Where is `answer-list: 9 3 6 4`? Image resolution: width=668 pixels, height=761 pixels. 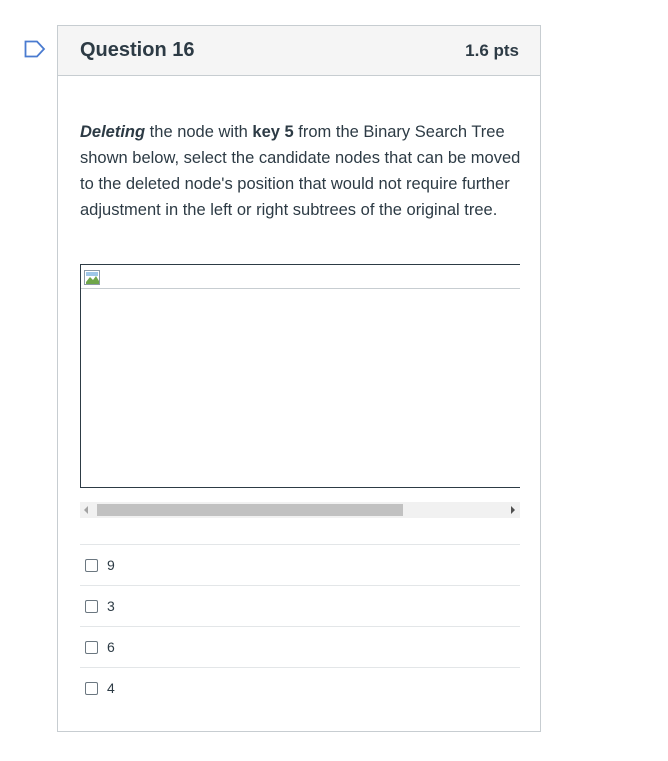
answer-list: 9 3 6 4 is located at coordinates (300, 626).